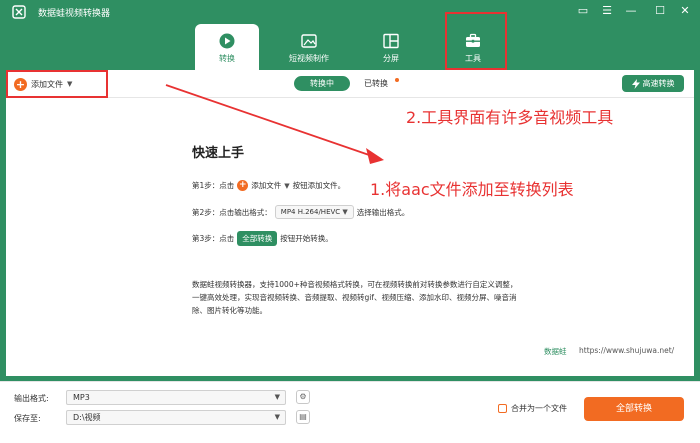  Describe the element at coordinates (391, 58) in the screenshot. I see `tab-split-screen-label: 分屏` at that location.